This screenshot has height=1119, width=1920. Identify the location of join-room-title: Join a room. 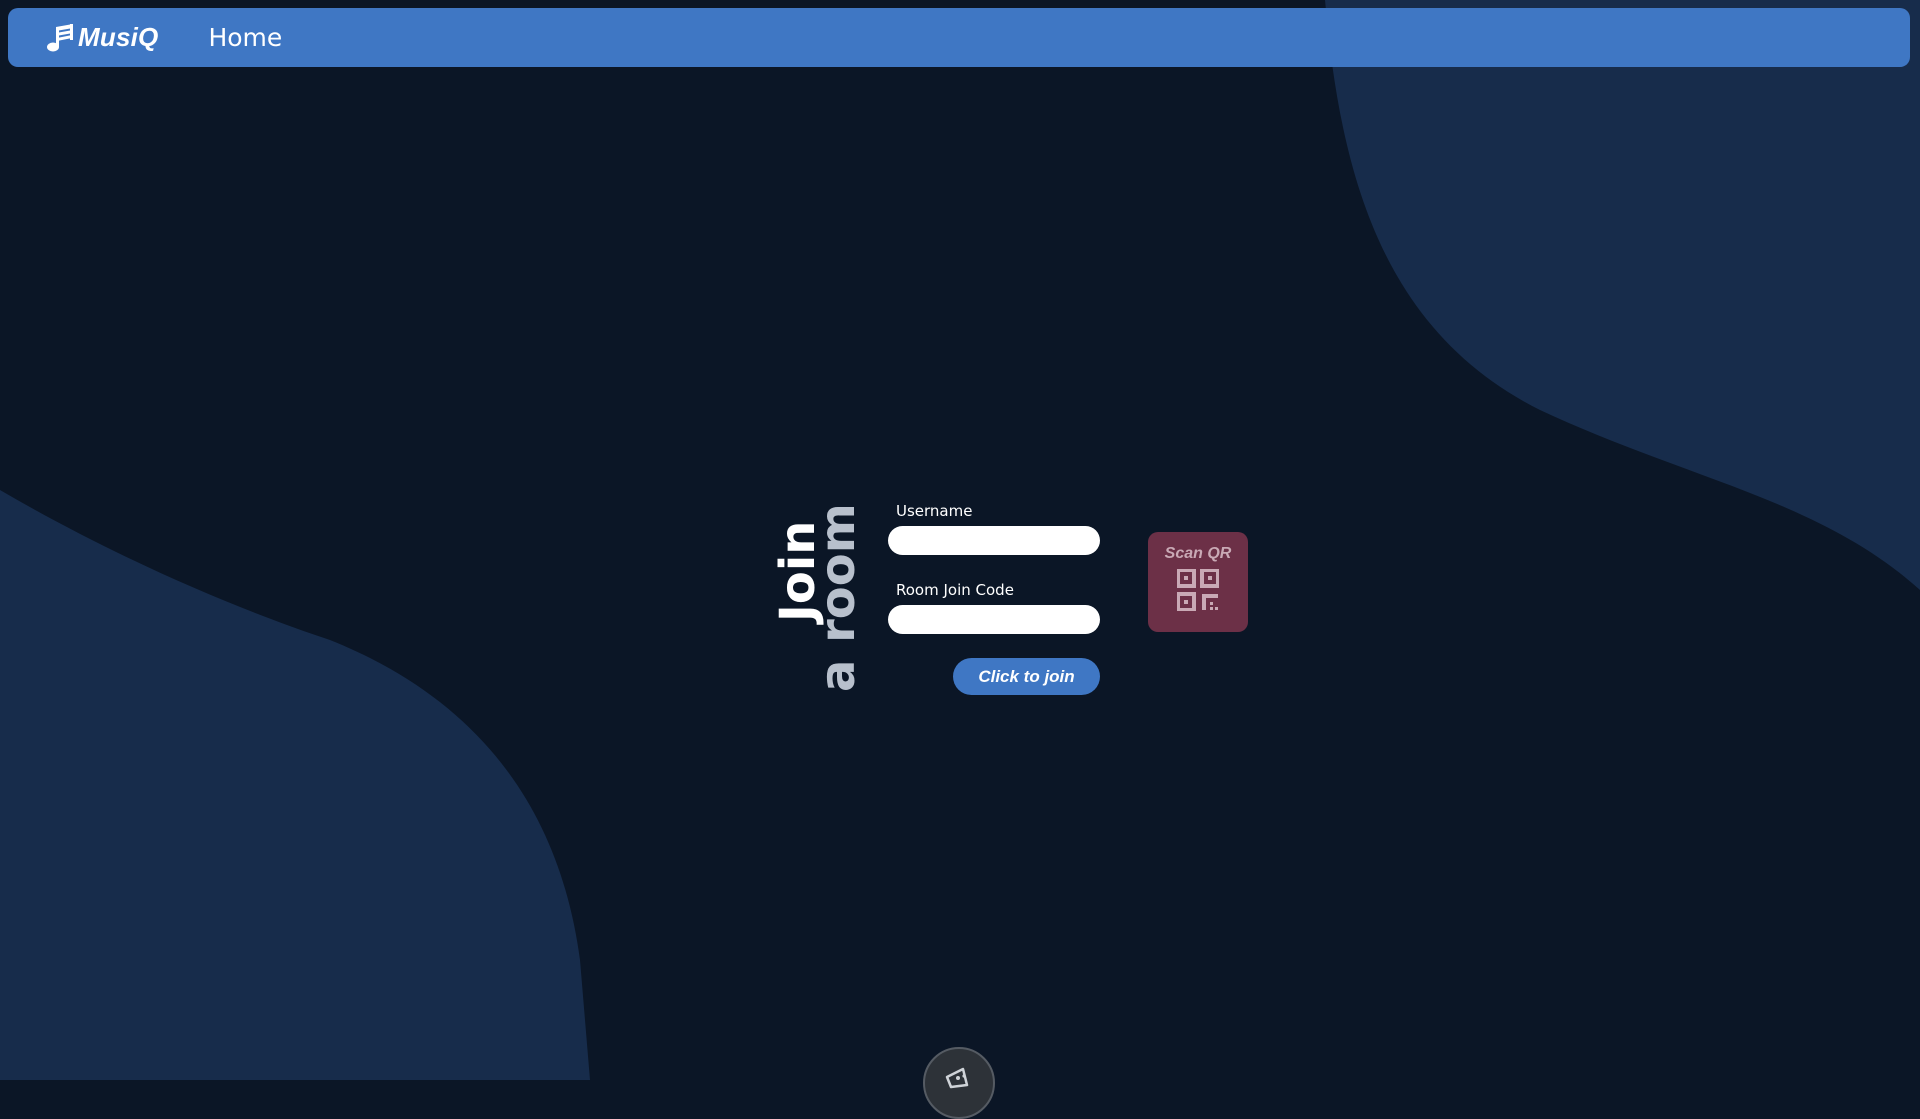
(818, 597).